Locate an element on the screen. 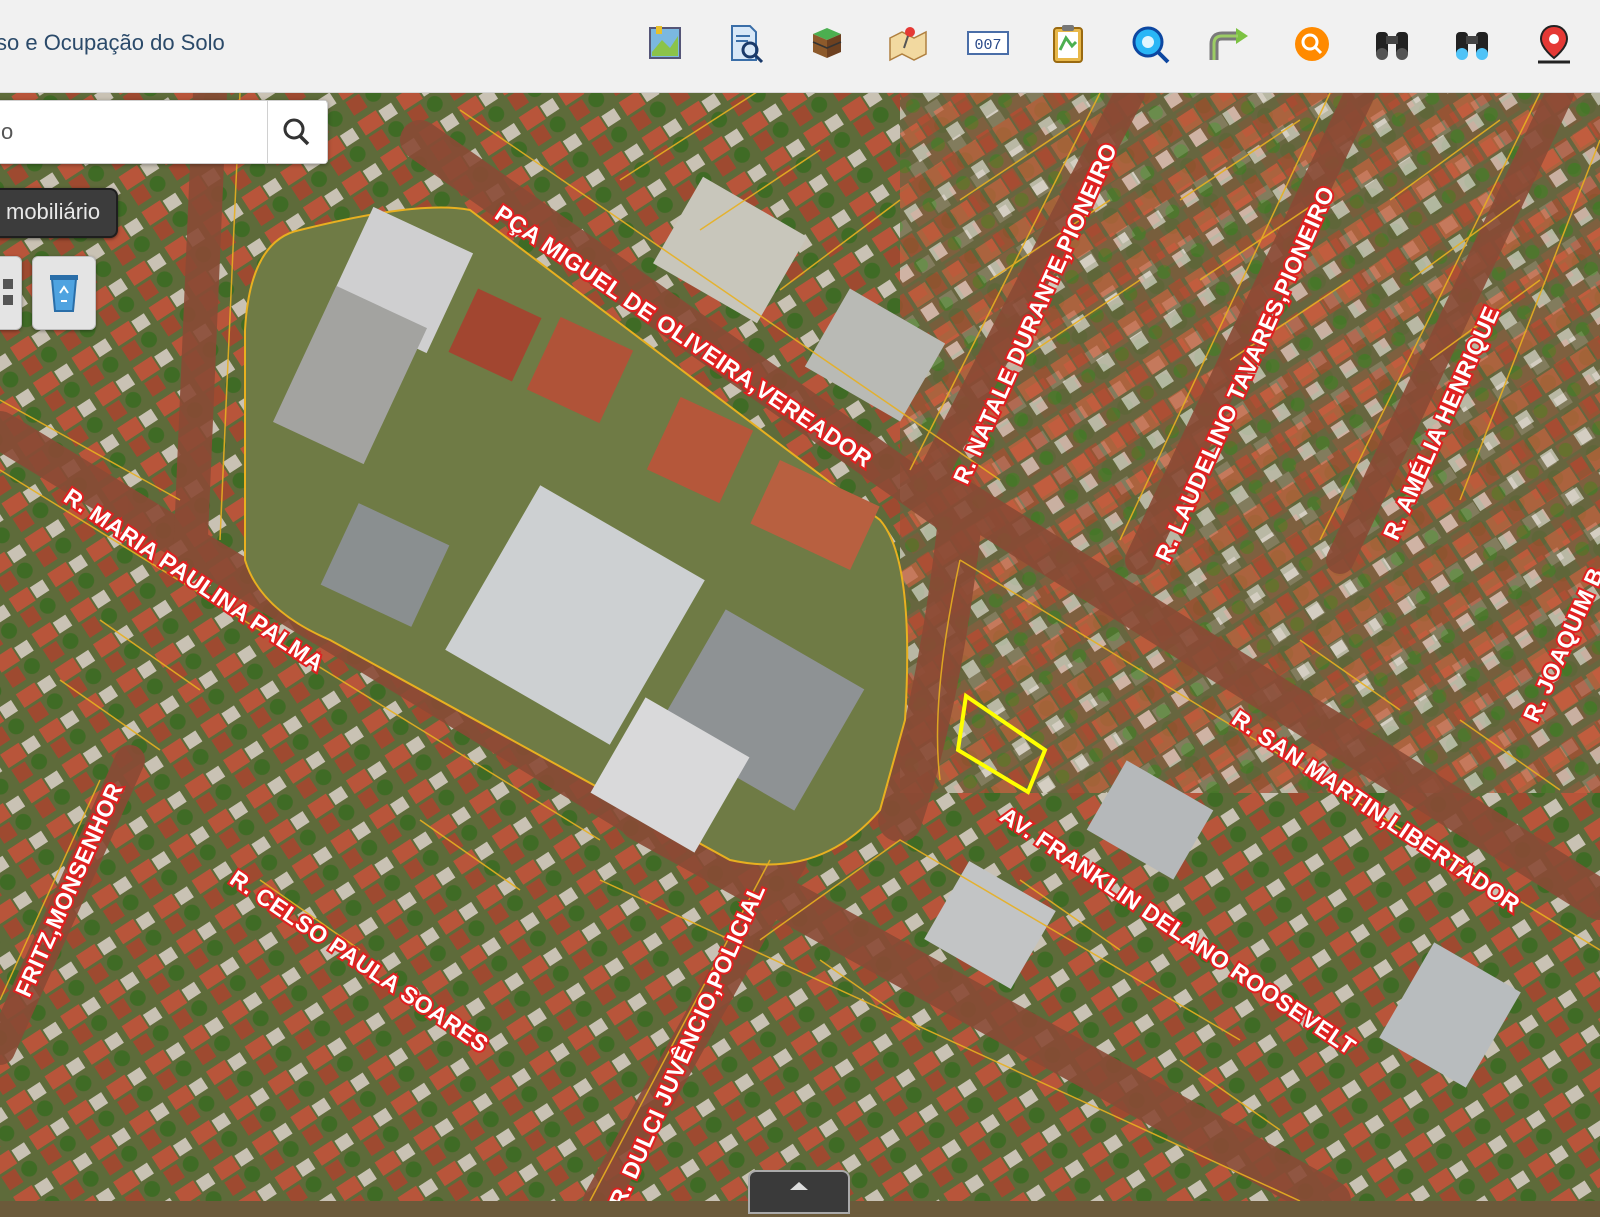 Image resolution: width=1600 pixels, height=1217 pixels. document-search-icon is located at coordinates (746, 44).